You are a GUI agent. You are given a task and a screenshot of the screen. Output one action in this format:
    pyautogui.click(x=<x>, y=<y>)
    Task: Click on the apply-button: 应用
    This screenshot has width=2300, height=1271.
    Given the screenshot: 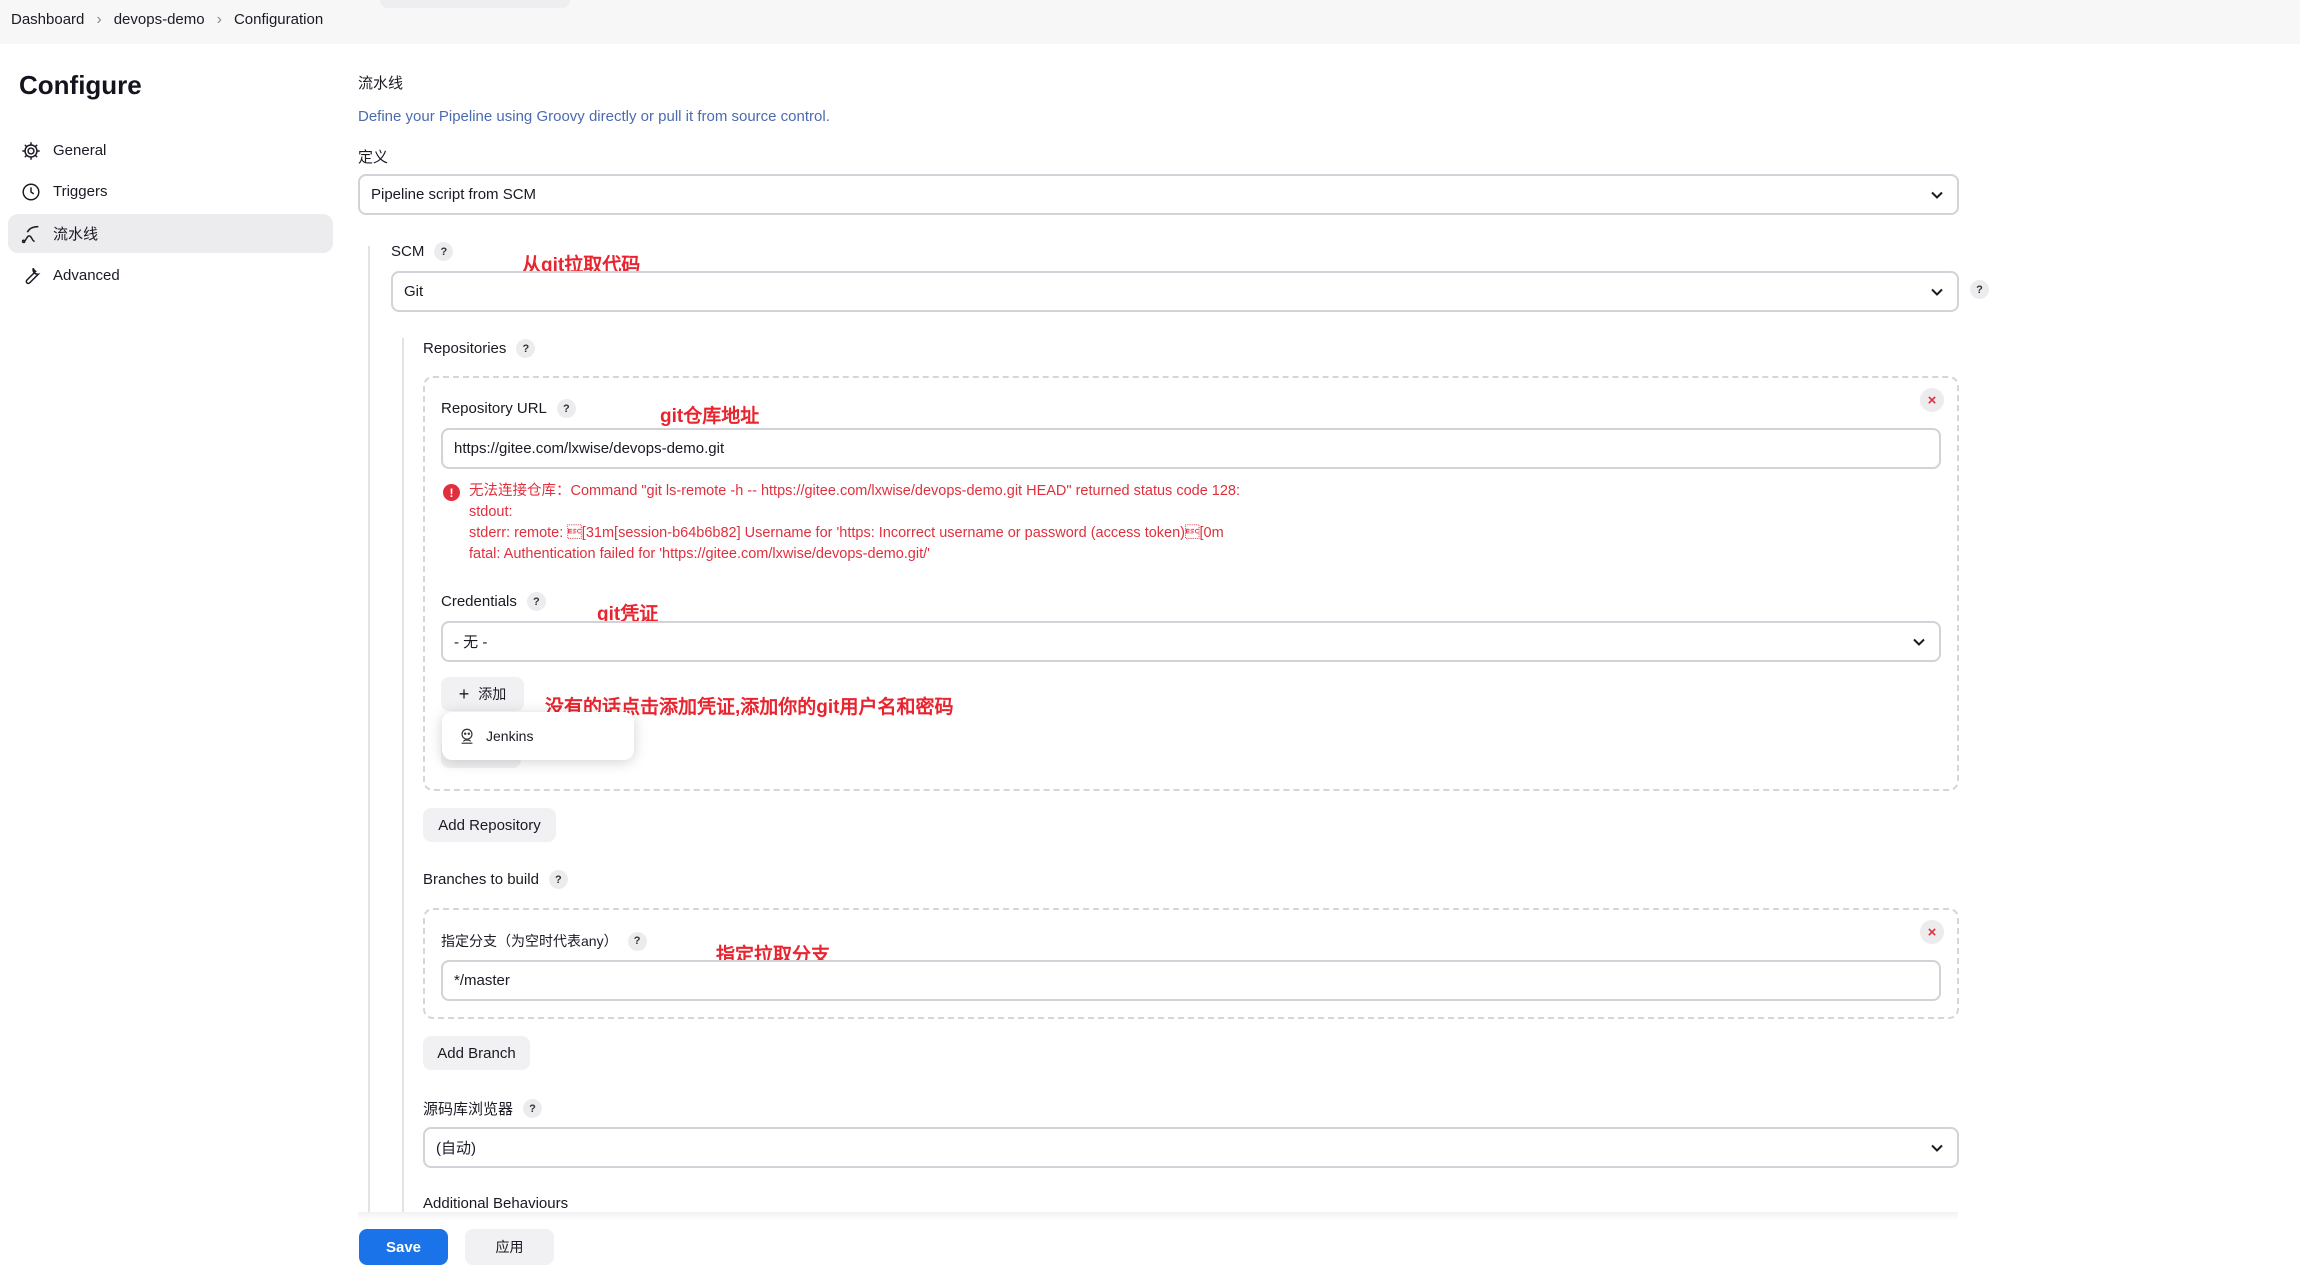 What is the action you would take?
    pyautogui.click(x=509, y=1247)
    